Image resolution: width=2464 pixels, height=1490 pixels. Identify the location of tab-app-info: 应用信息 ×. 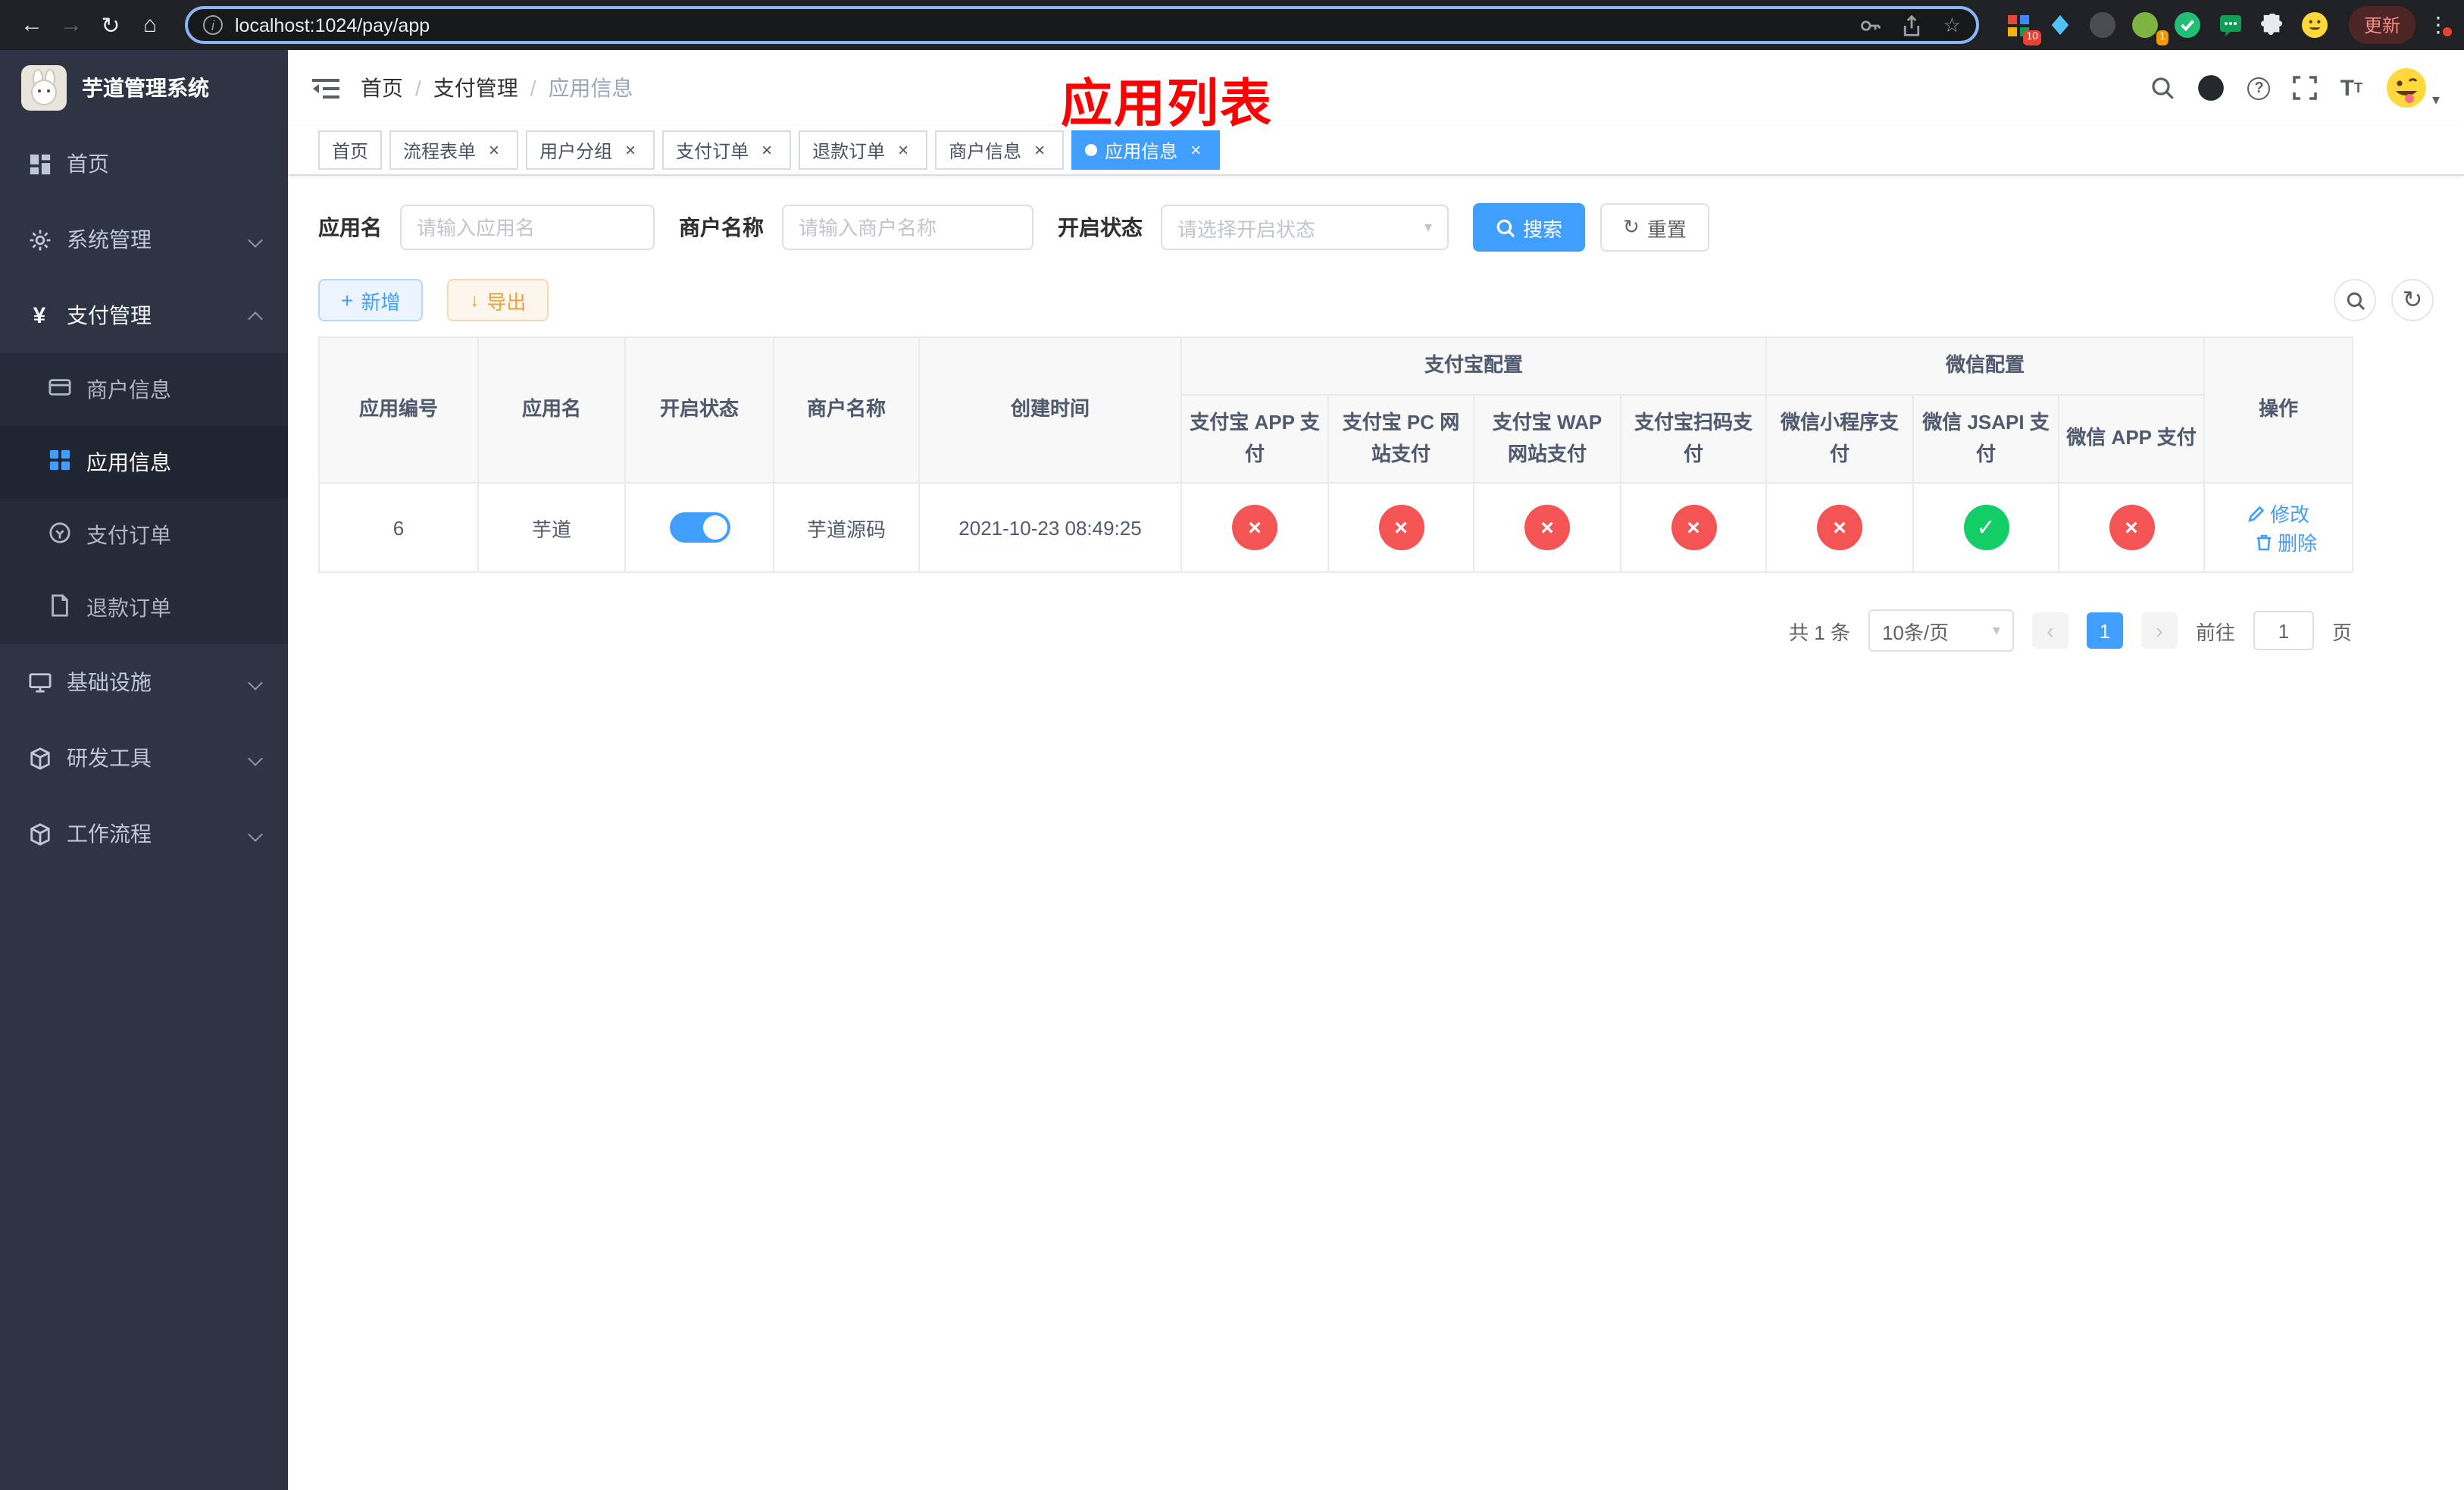
(1146, 150).